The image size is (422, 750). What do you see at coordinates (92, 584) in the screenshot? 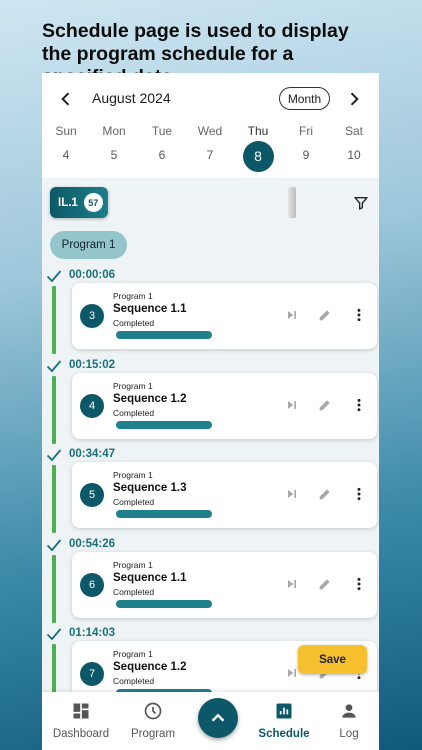
I see `sequence-number: 6` at bounding box center [92, 584].